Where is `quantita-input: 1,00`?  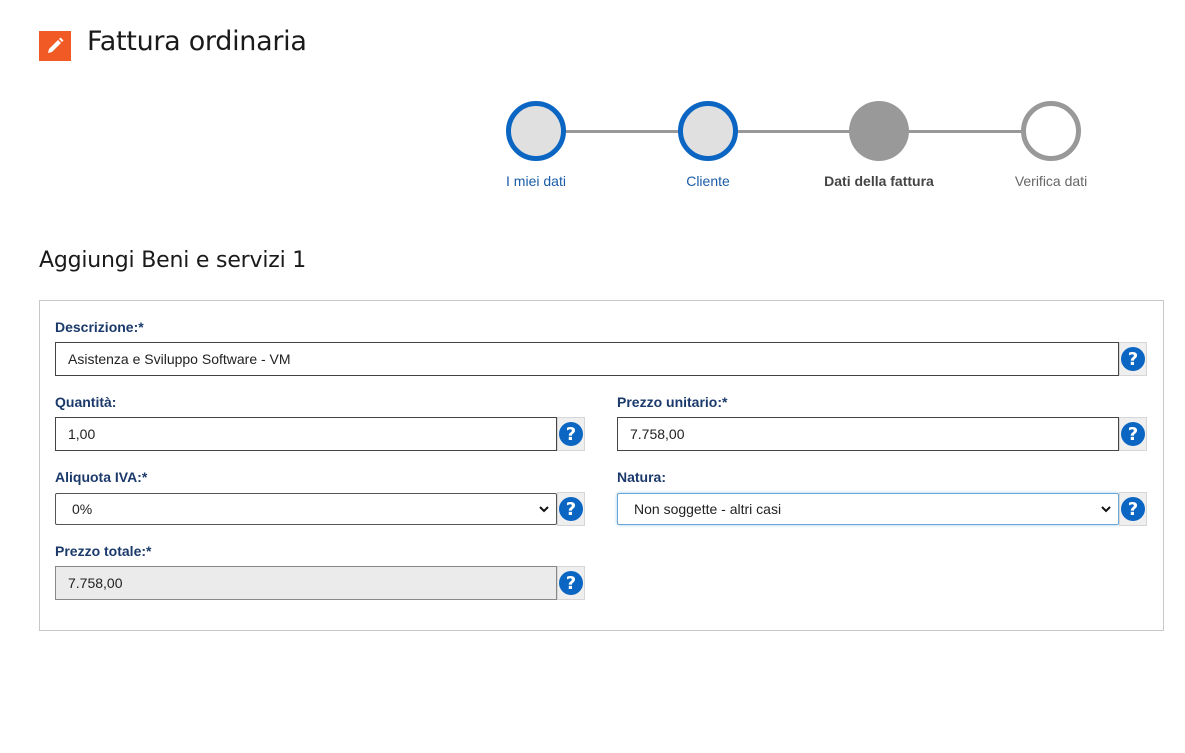 quantita-input: 1,00 is located at coordinates (306, 434).